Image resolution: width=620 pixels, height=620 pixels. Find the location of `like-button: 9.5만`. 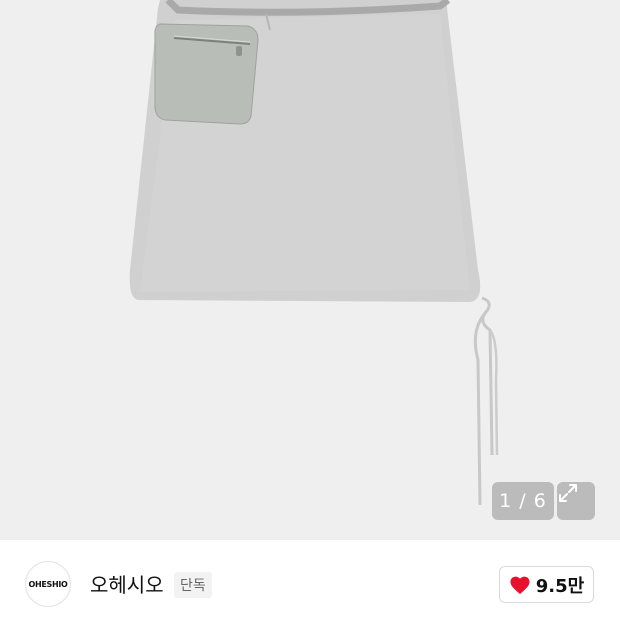

like-button: 9.5만 is located at coordinates (546, 584).